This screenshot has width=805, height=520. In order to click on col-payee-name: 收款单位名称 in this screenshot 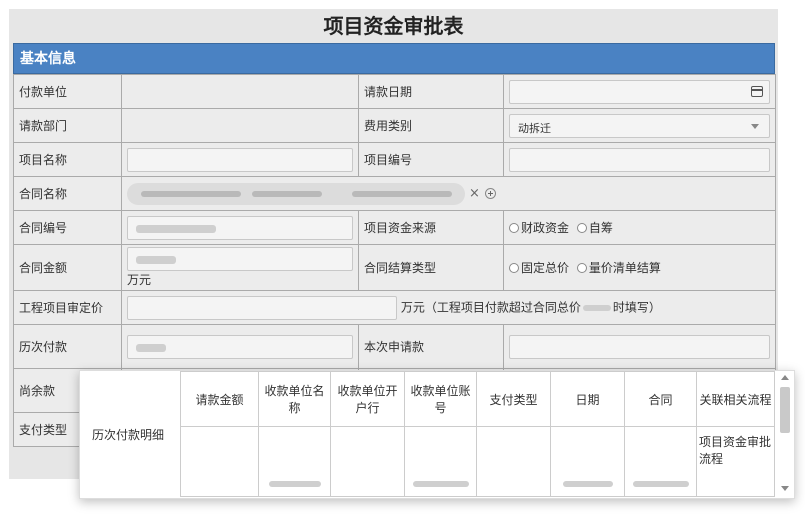, I will do `click(294, 399)`.